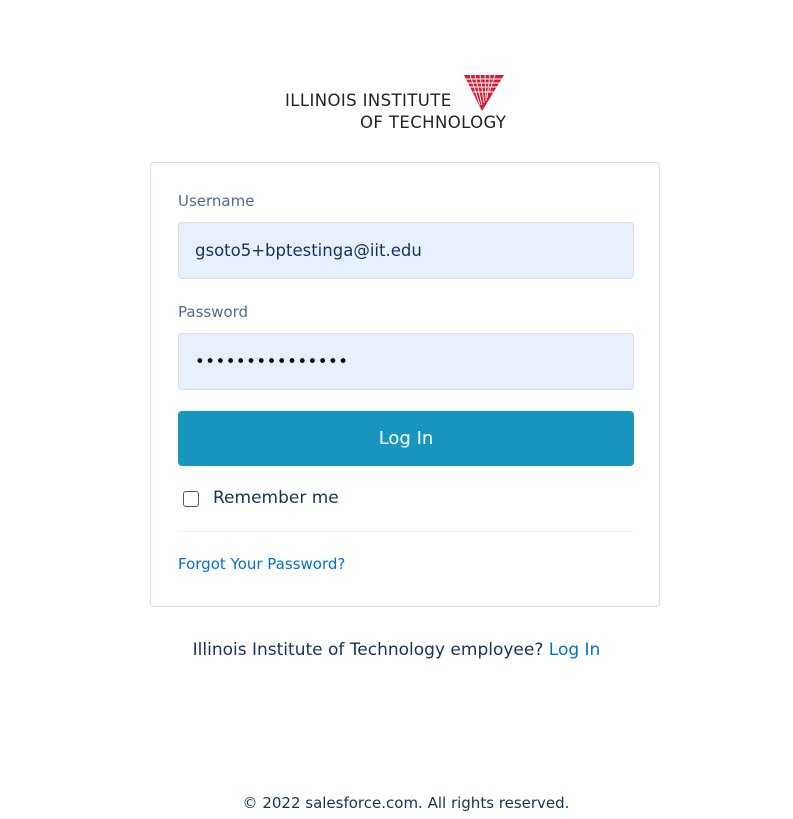 This screenshot has width=793, height=819. I want to click on iit-logo-mark-icon, so click(484, 93).